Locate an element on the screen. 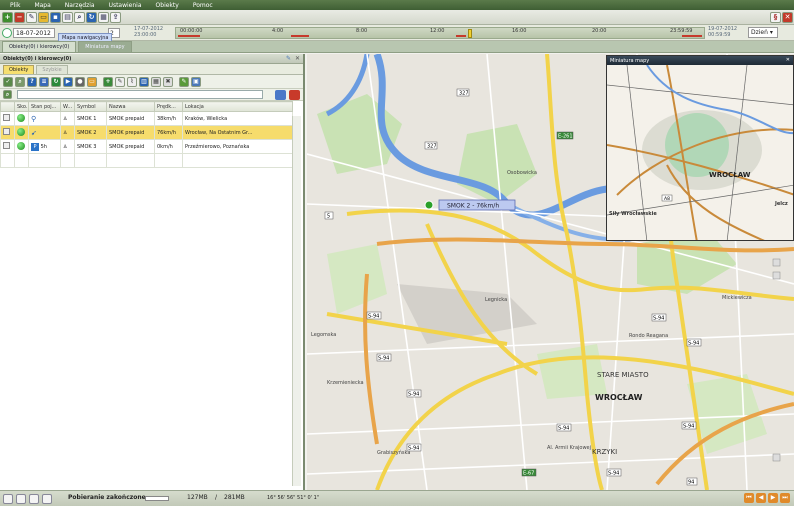 This screenshot has width=794, height=506. window-icon: ▣ is located at coordinates (196, 81).